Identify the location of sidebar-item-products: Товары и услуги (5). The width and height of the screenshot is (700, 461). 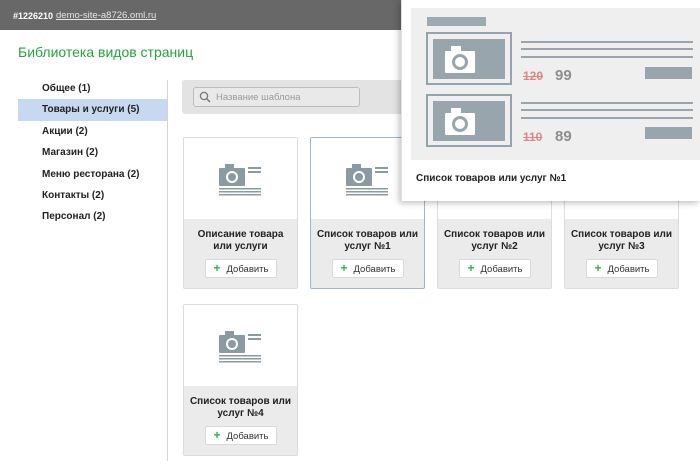
(93, 110).